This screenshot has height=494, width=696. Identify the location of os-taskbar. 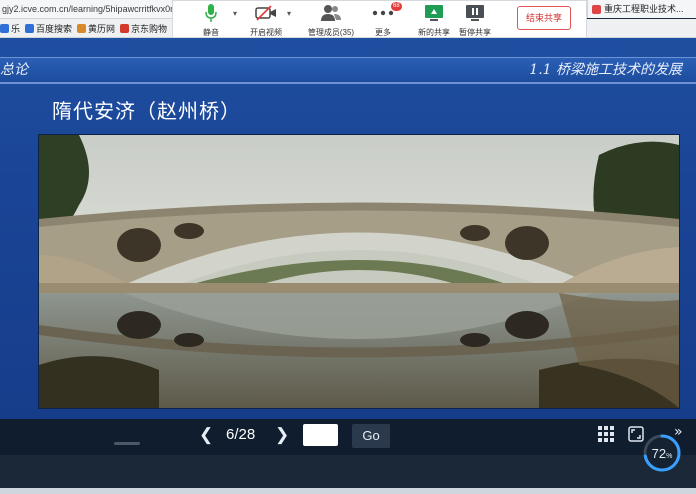
(348, 491).